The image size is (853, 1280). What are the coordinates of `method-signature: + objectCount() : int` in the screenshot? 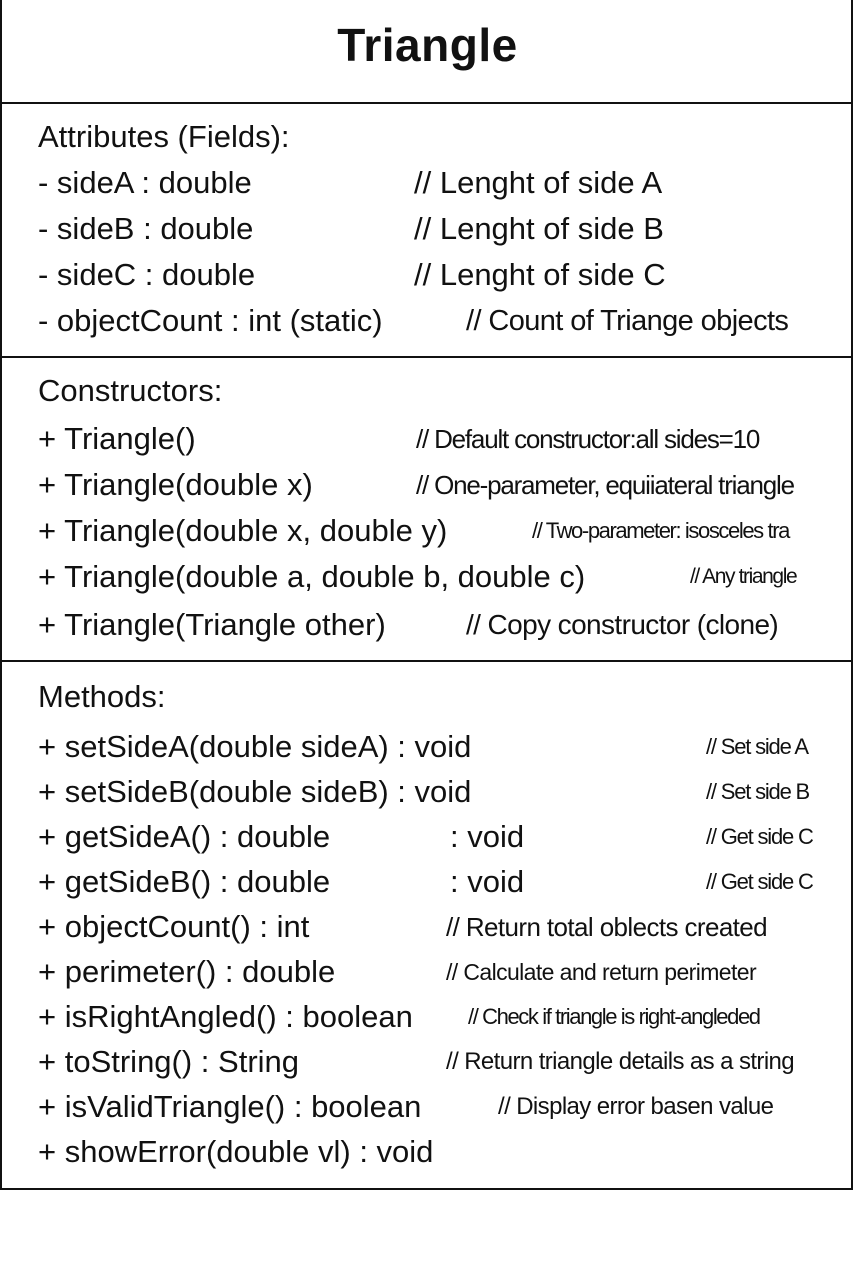 It's located at (174, 926).